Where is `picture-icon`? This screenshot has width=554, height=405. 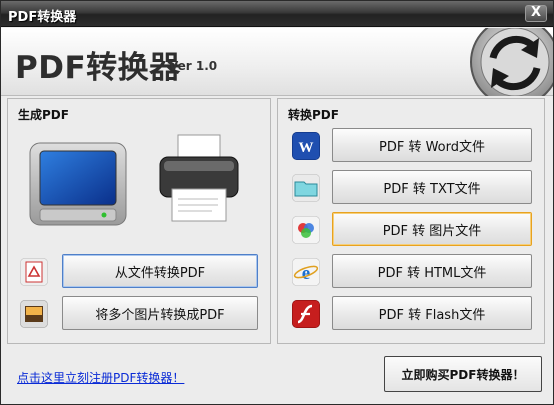
picture-icon is located at coordinates (306, 230).